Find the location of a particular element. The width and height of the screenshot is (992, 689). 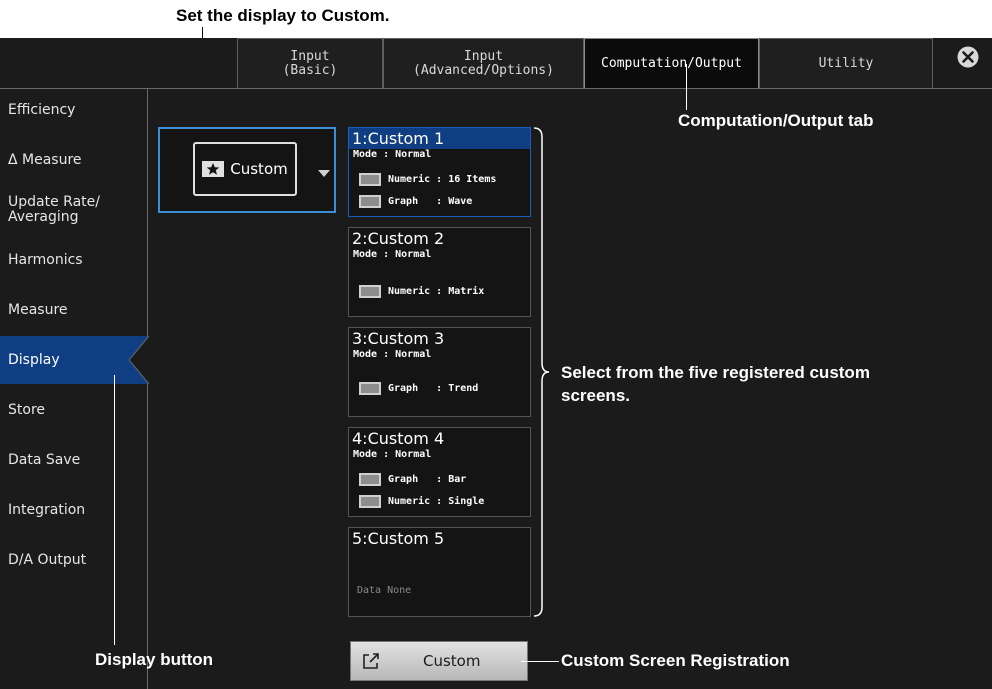

display-select-button: Custom is located at coordinates (245, 169).